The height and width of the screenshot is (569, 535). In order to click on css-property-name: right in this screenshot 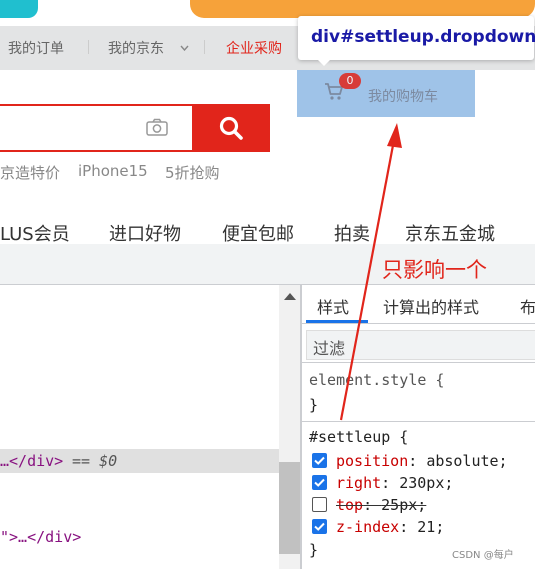, I will do `click(359, 483)`.